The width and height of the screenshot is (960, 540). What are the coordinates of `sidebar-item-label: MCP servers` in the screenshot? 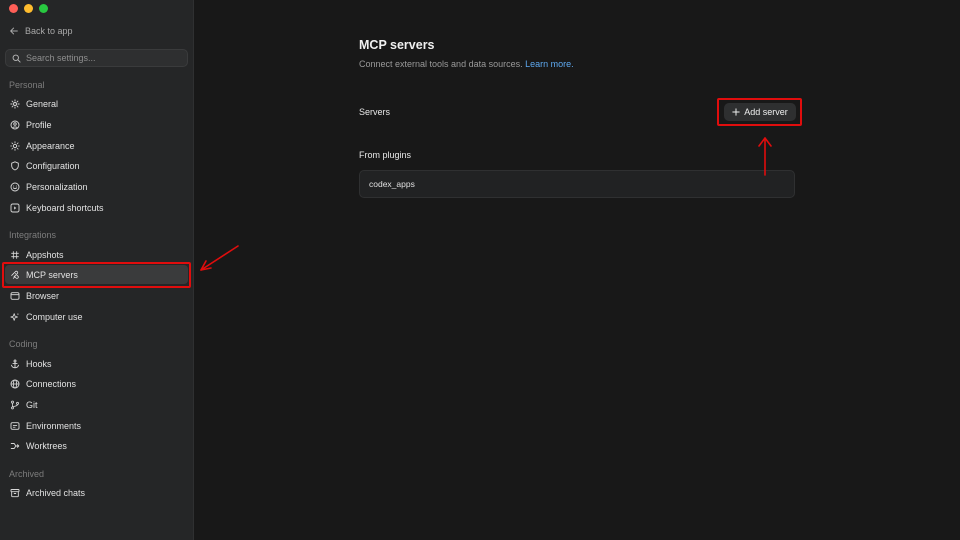 It's located at (52, 274).